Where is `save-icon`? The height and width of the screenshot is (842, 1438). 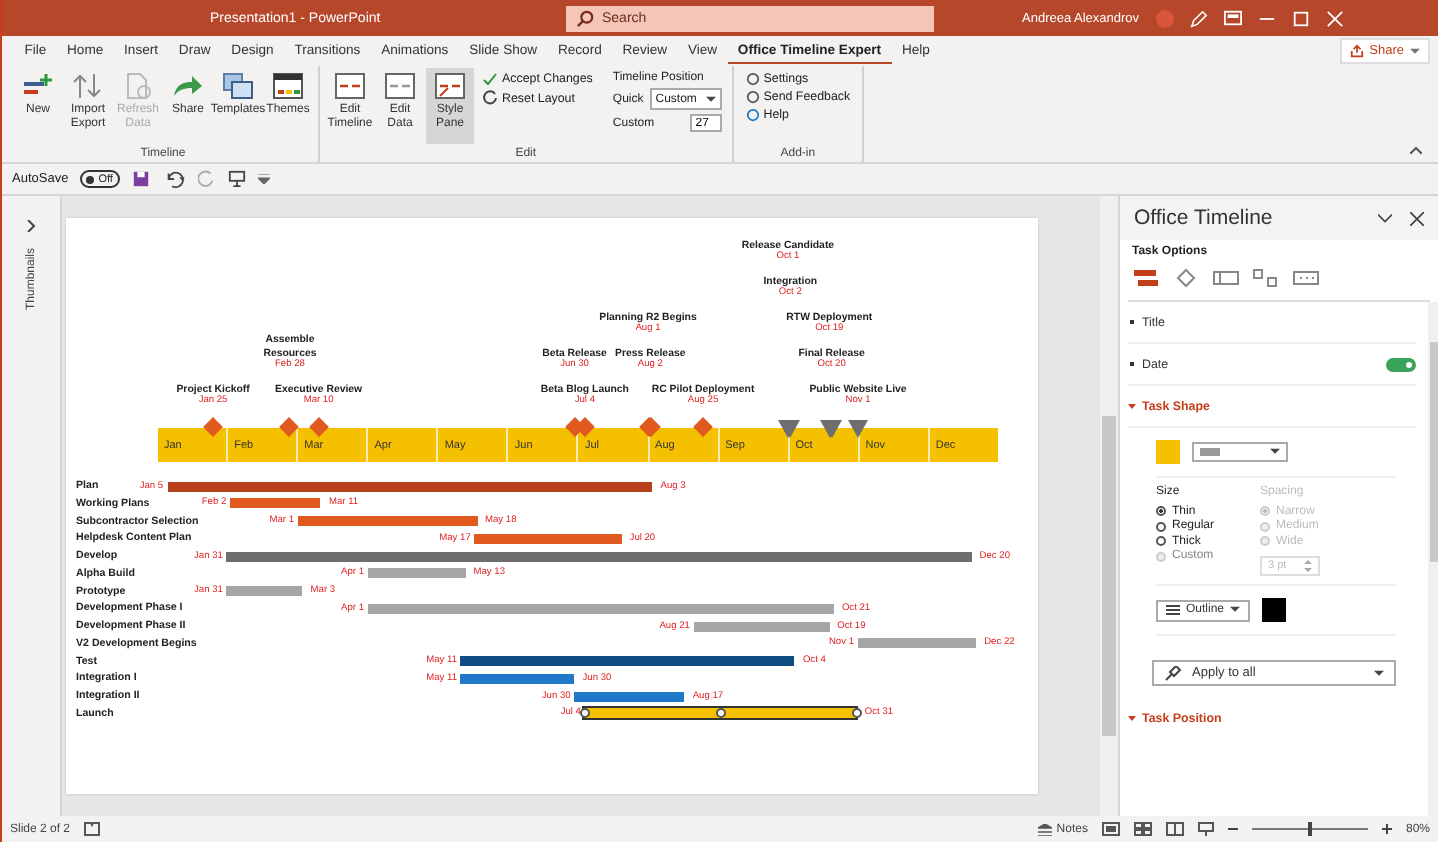 save-icon is located at coordinates (141, 179).